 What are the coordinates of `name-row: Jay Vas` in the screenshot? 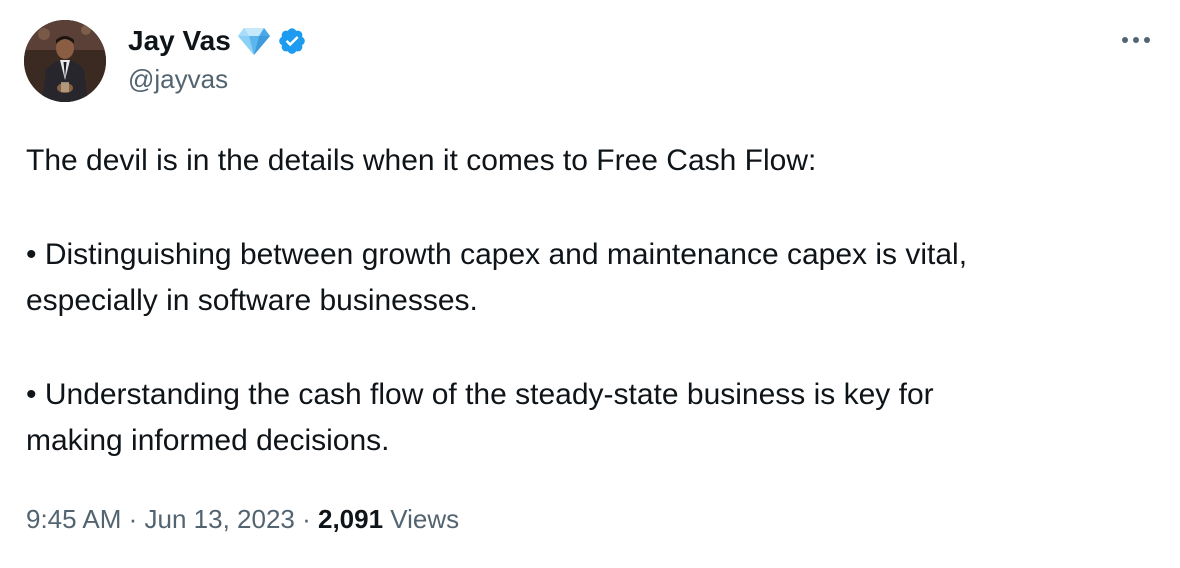 It's located at (217, 41).